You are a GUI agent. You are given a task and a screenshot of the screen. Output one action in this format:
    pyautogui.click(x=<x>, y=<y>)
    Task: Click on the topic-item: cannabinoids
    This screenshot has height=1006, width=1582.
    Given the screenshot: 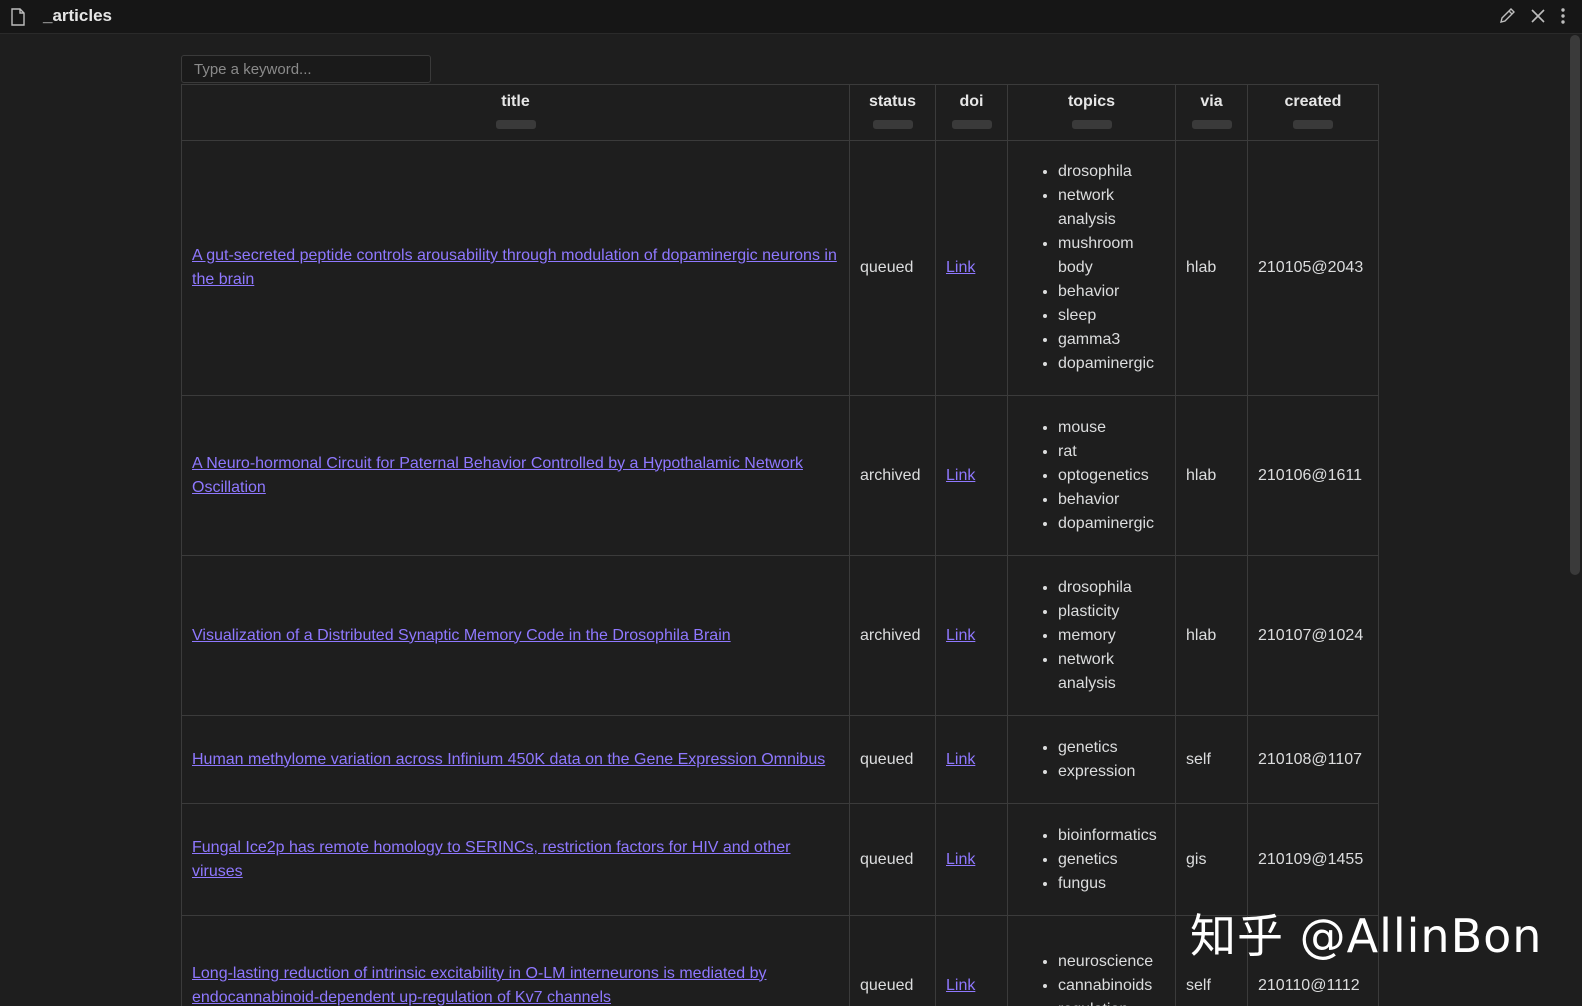 What is the action you would take?
    pyautogui.click(x=1111, y=986)
    